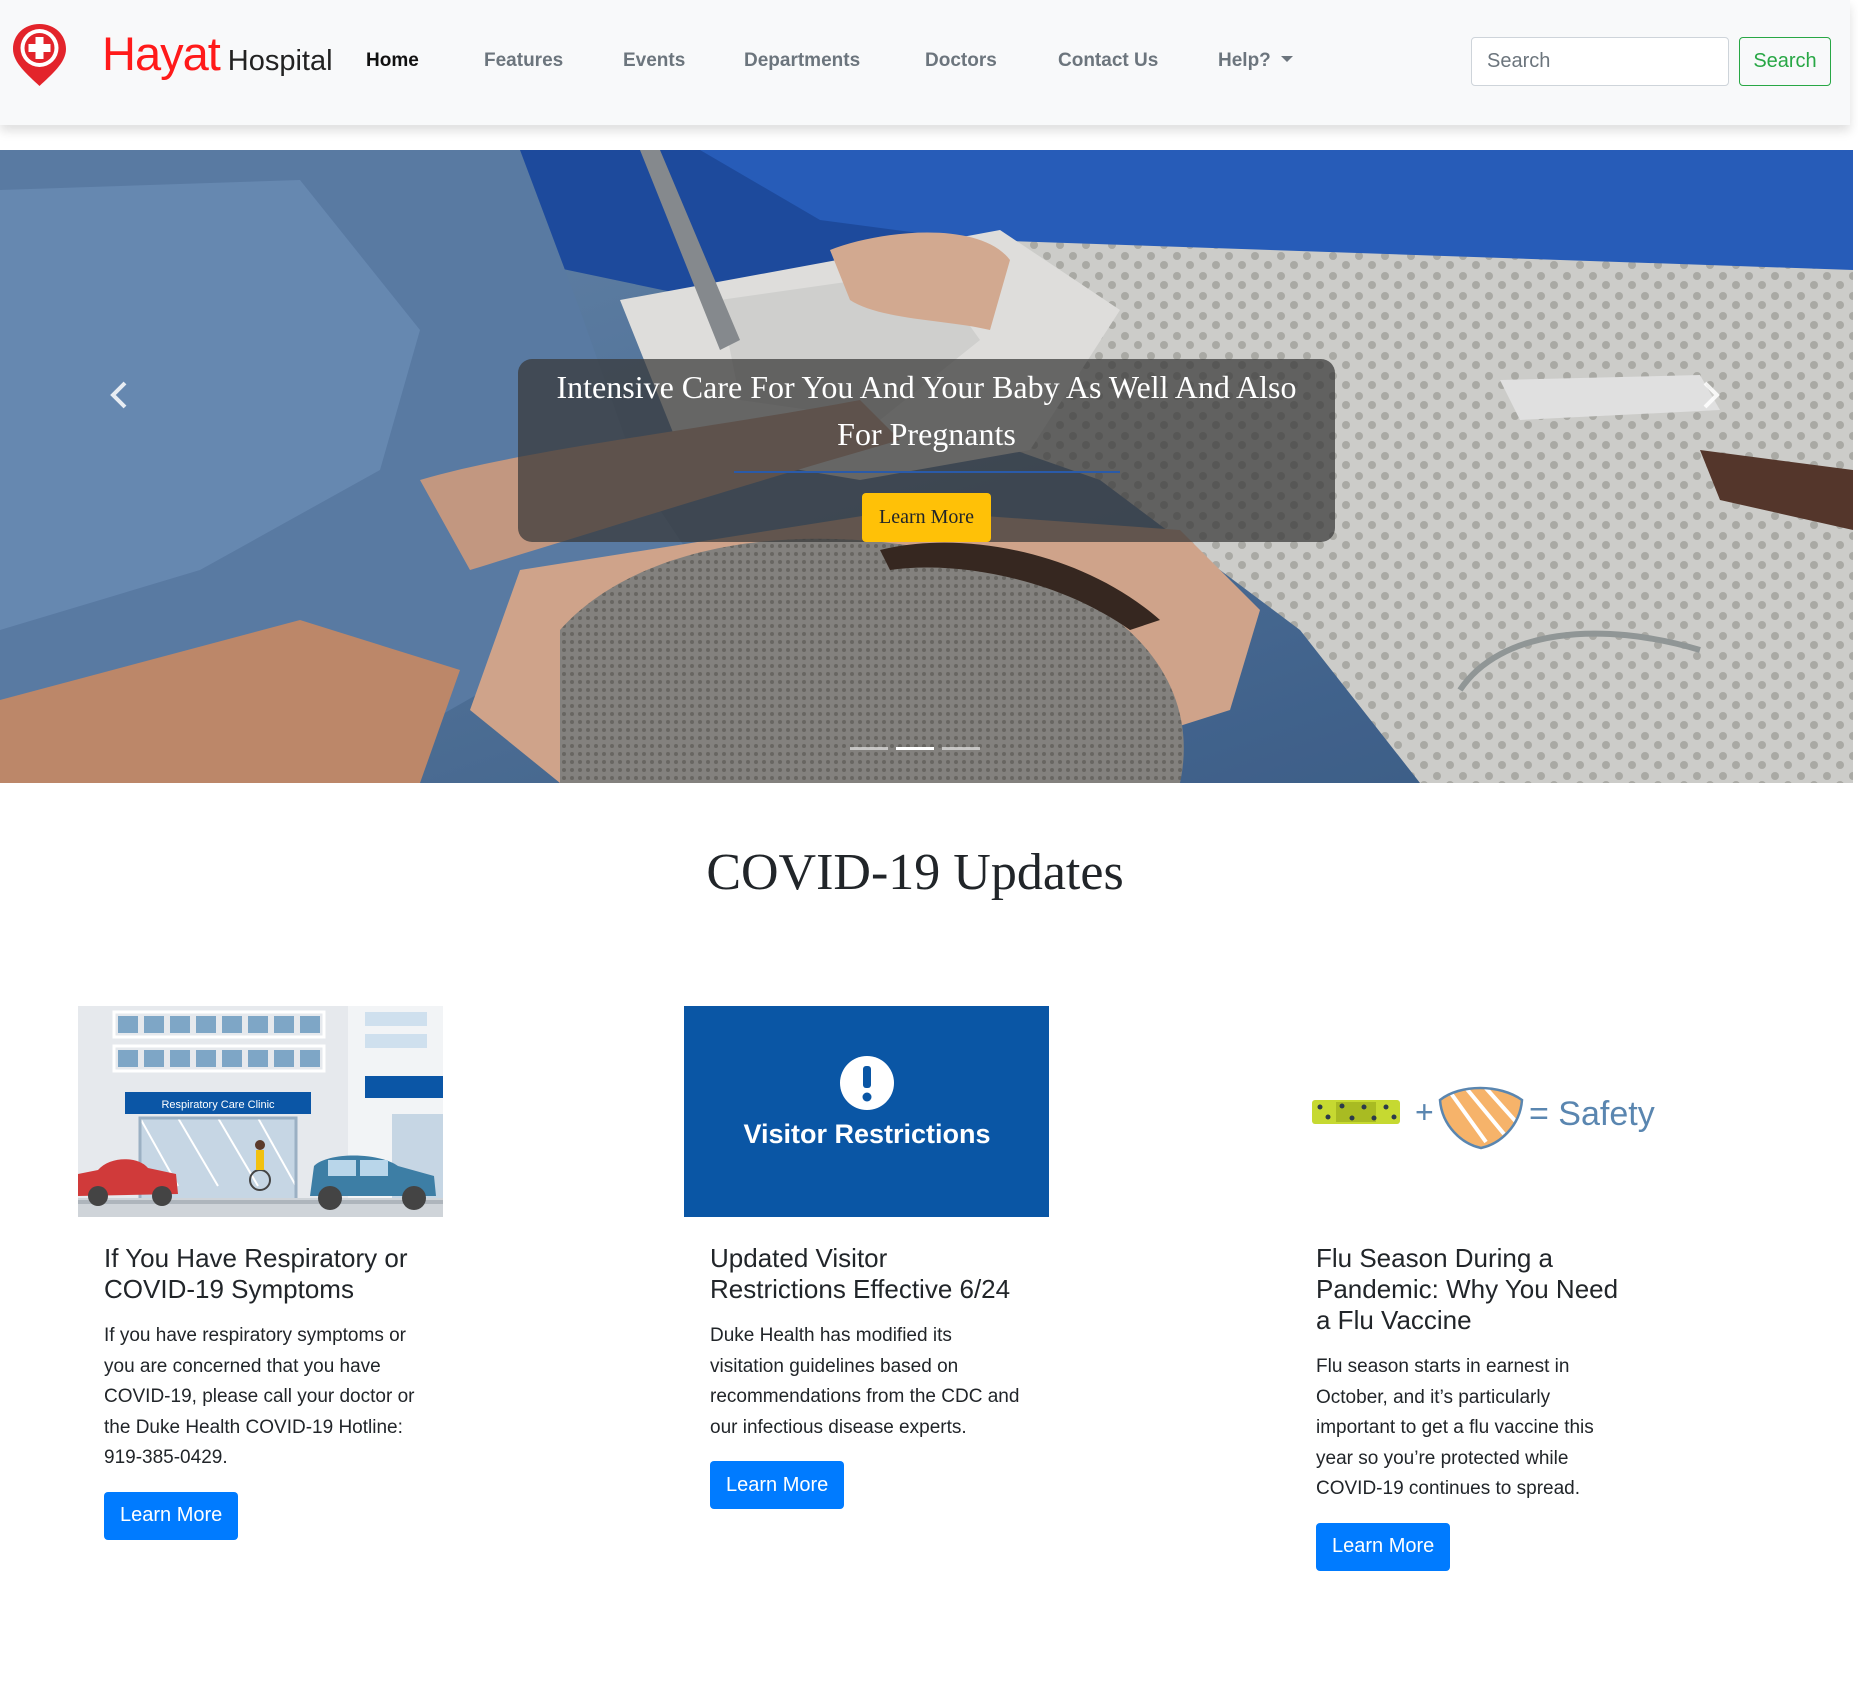 This screenshot has height=1707, width=1858. I want to click on bandage-plus-mask-equals-safety-illustration: + = Safety, so click(1472, 1111).